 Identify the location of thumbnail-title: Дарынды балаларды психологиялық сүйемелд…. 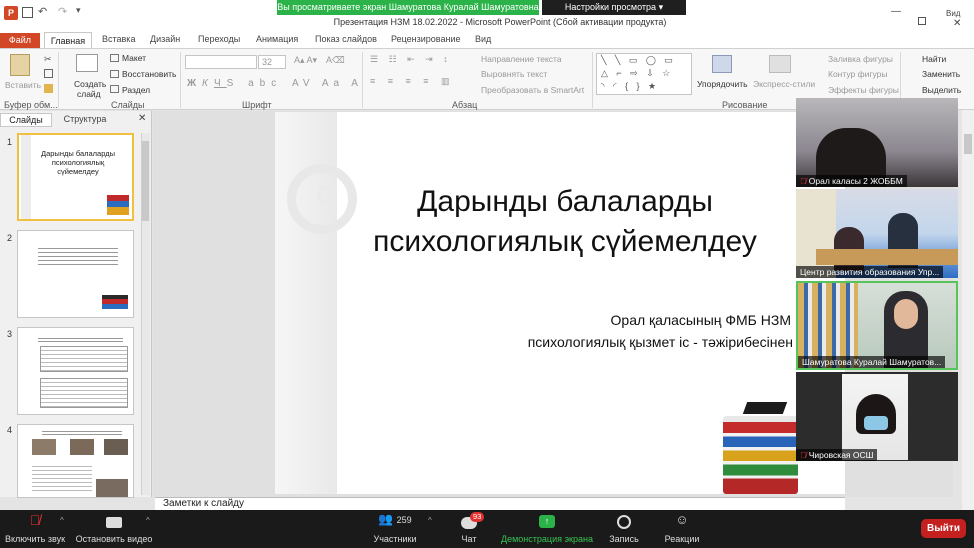
(78, 162).